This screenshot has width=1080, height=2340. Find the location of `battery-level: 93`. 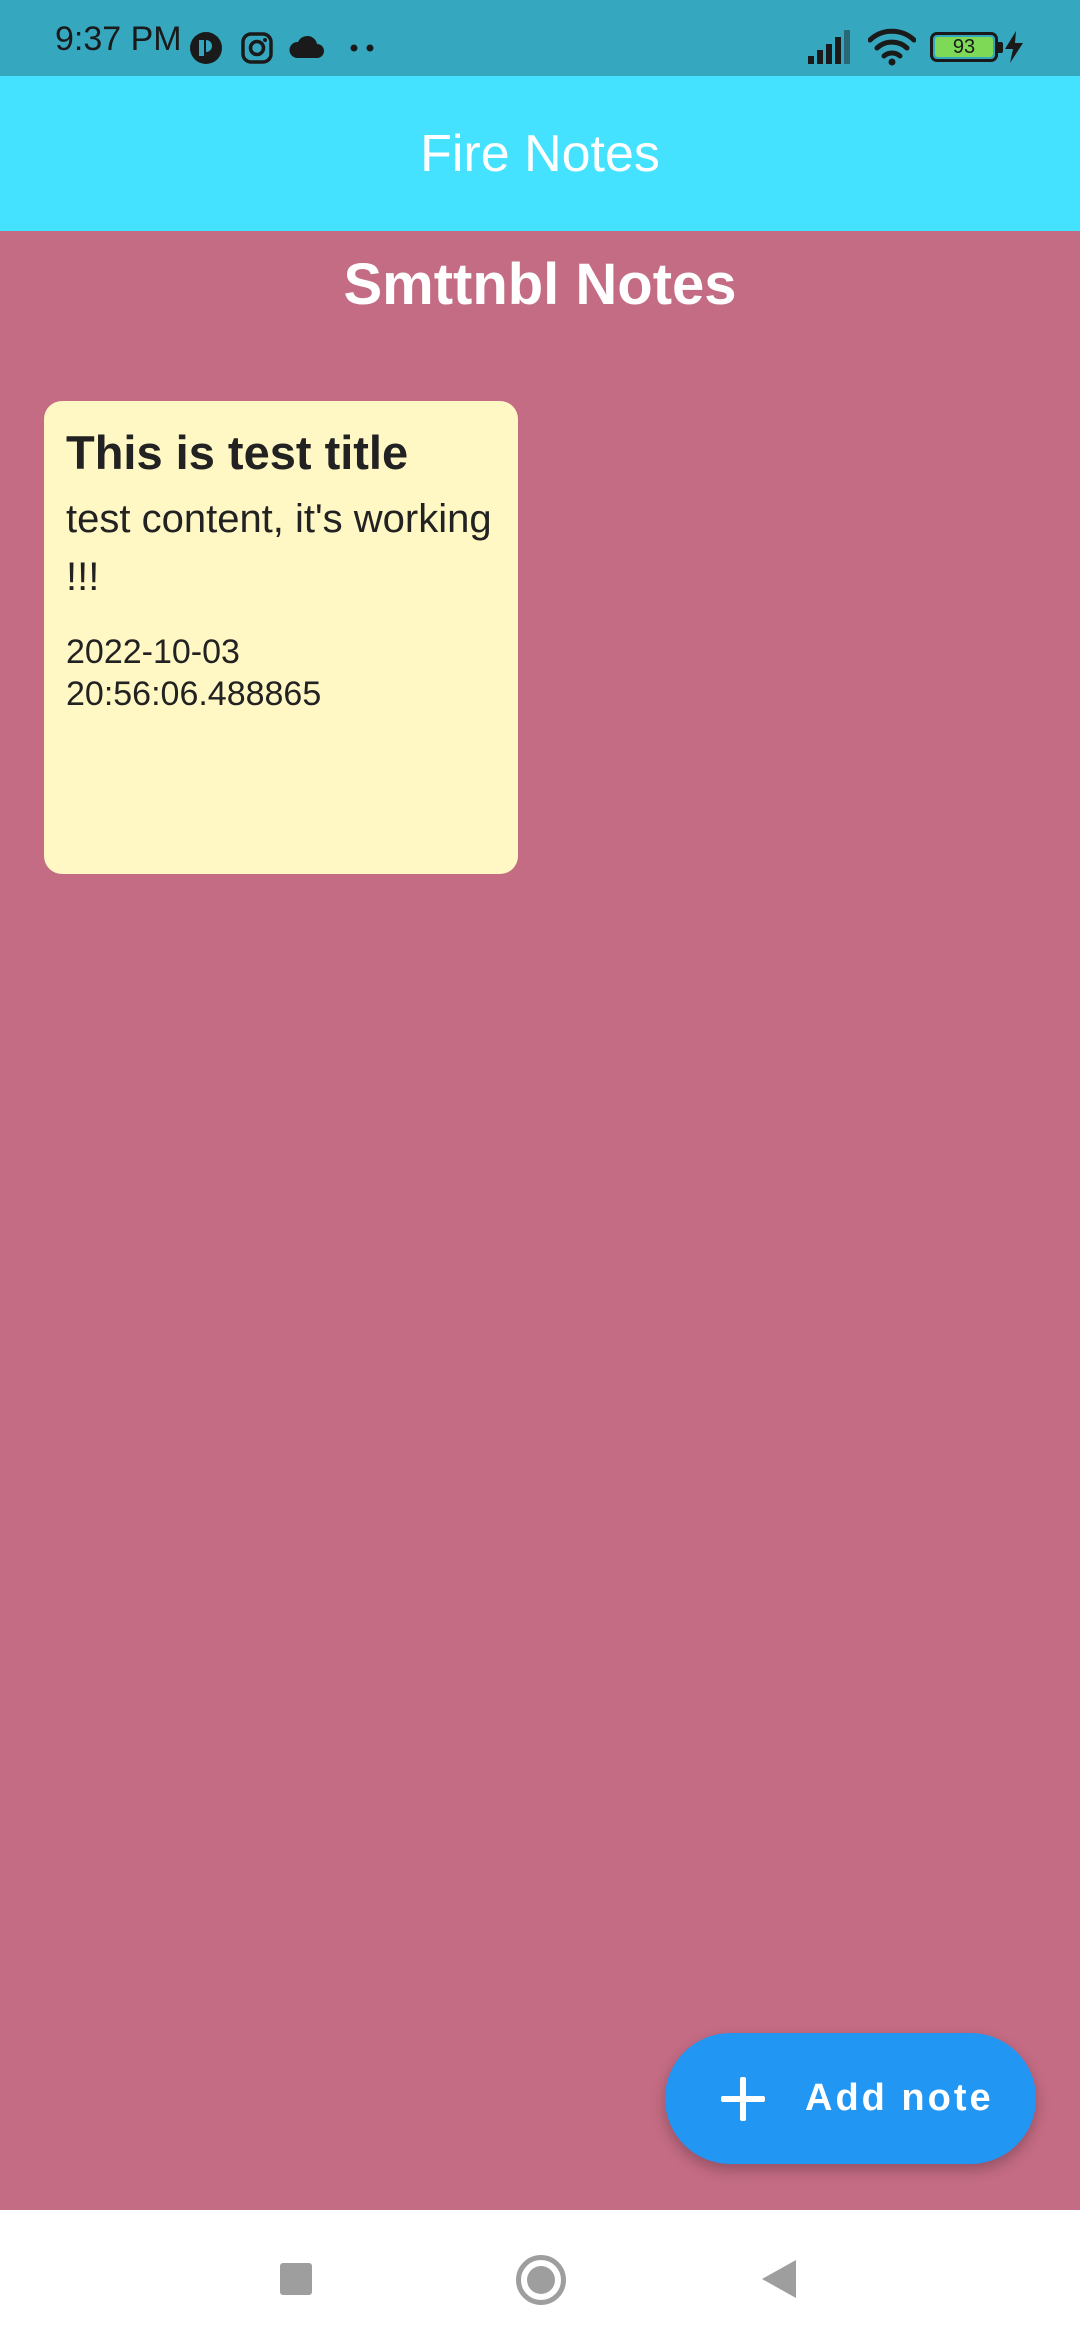

battery-level: 93 is located at coordinates (964, 47).